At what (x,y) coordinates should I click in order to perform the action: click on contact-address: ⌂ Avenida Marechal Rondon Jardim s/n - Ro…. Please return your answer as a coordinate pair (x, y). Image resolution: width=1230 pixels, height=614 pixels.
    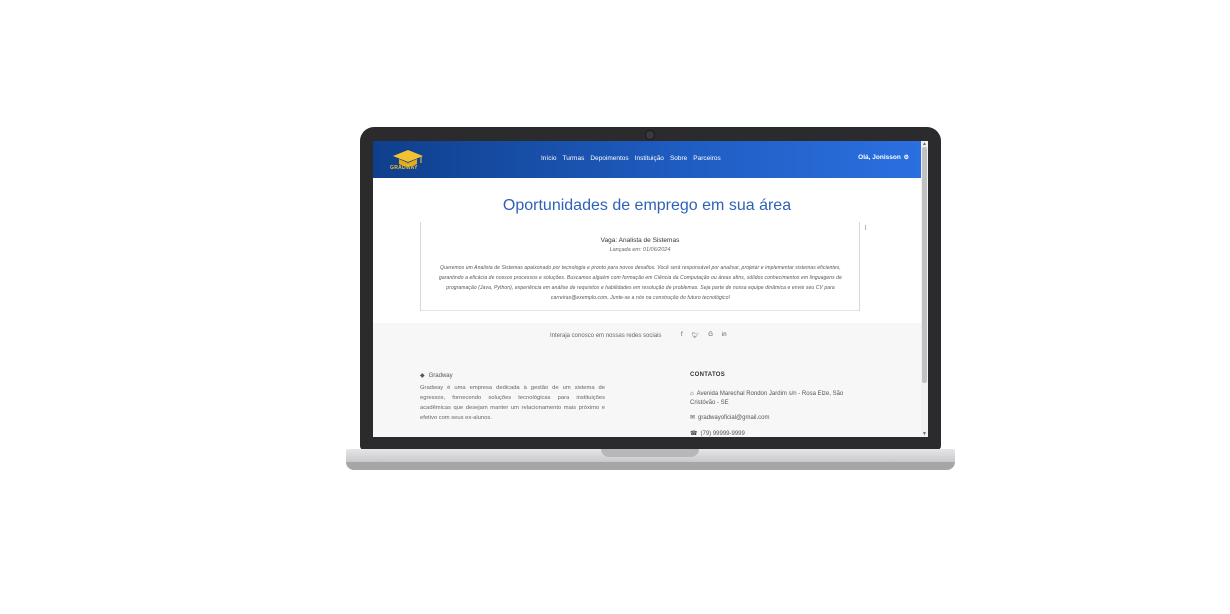
    Looking at the image, I should click on (777, 399).